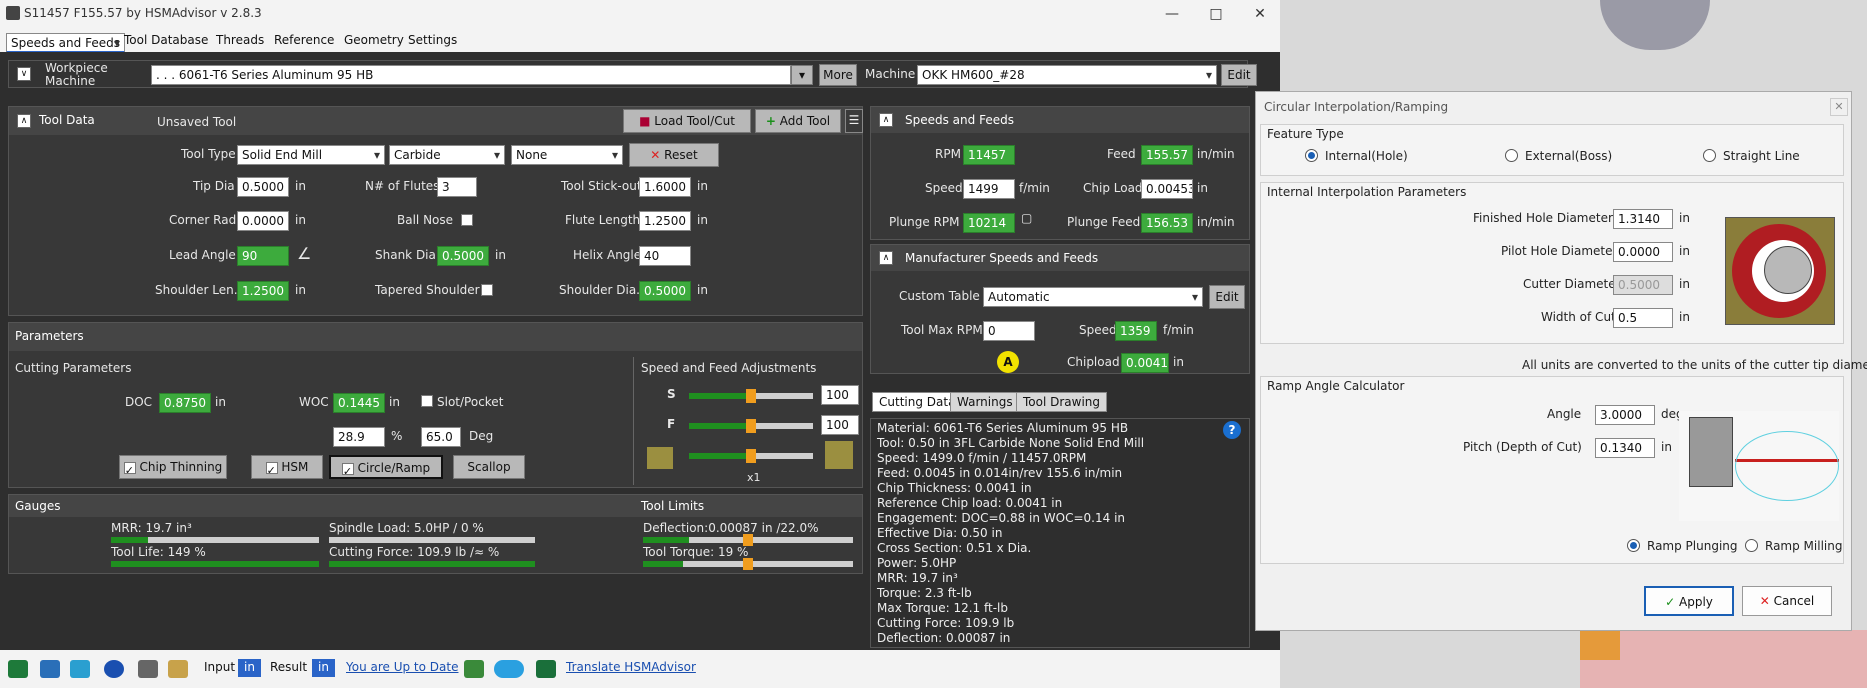  What do you see at coordinates (427, 401) in the screenshot?
I see `slot-pocket-checkbox` at bounding box center [427, 401].